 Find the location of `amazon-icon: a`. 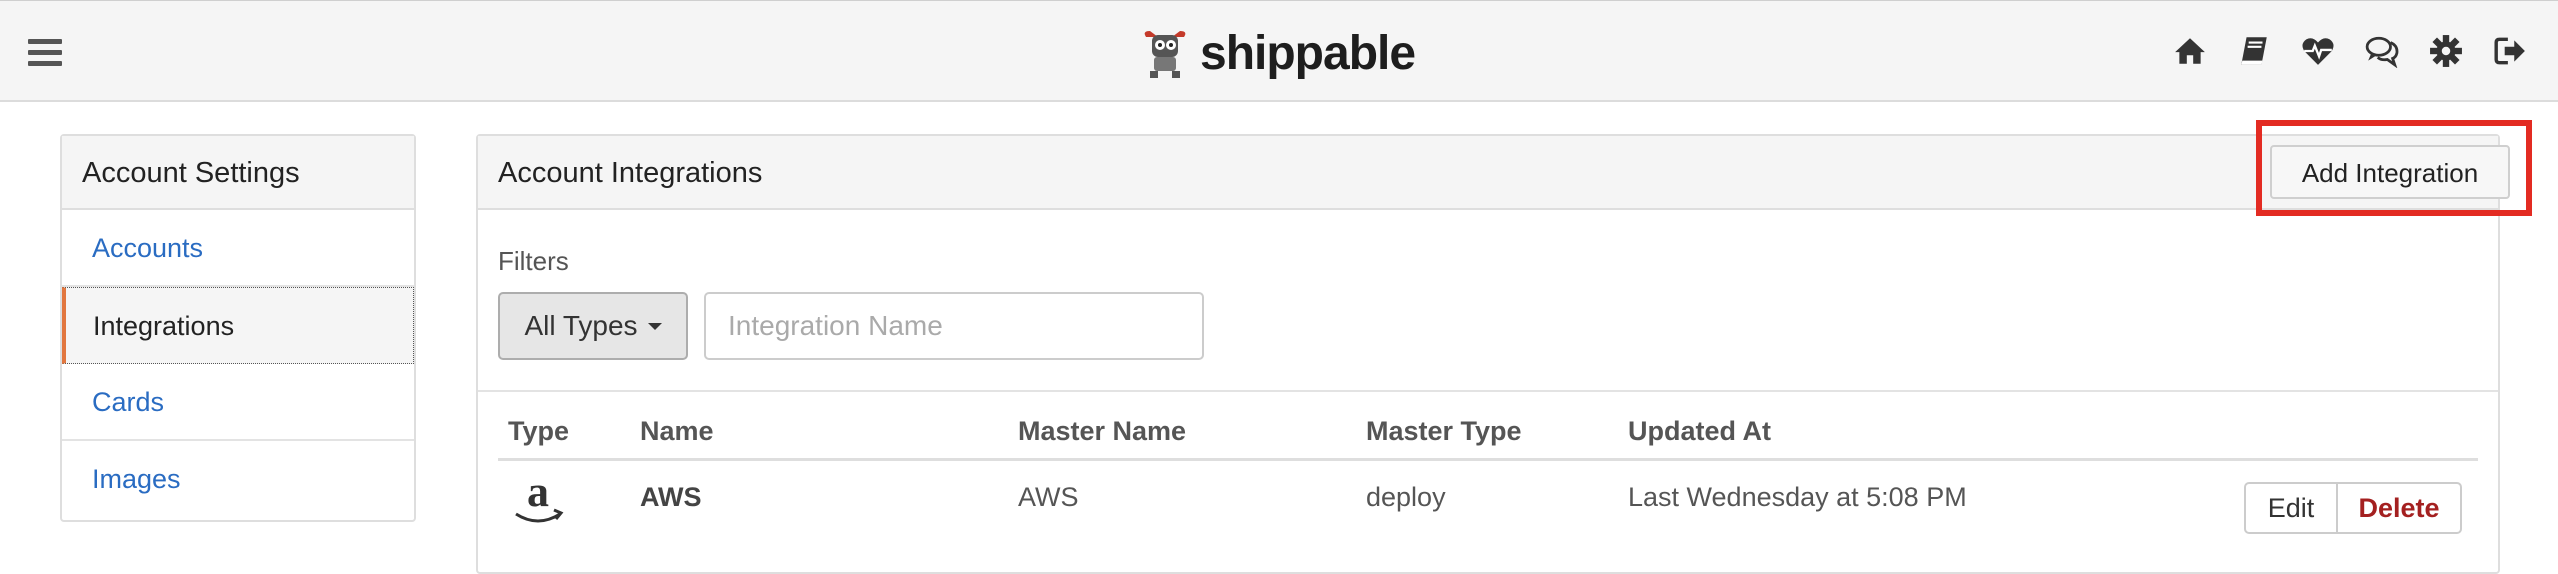

amazon-icon: a is located at coordinates (539, 497).